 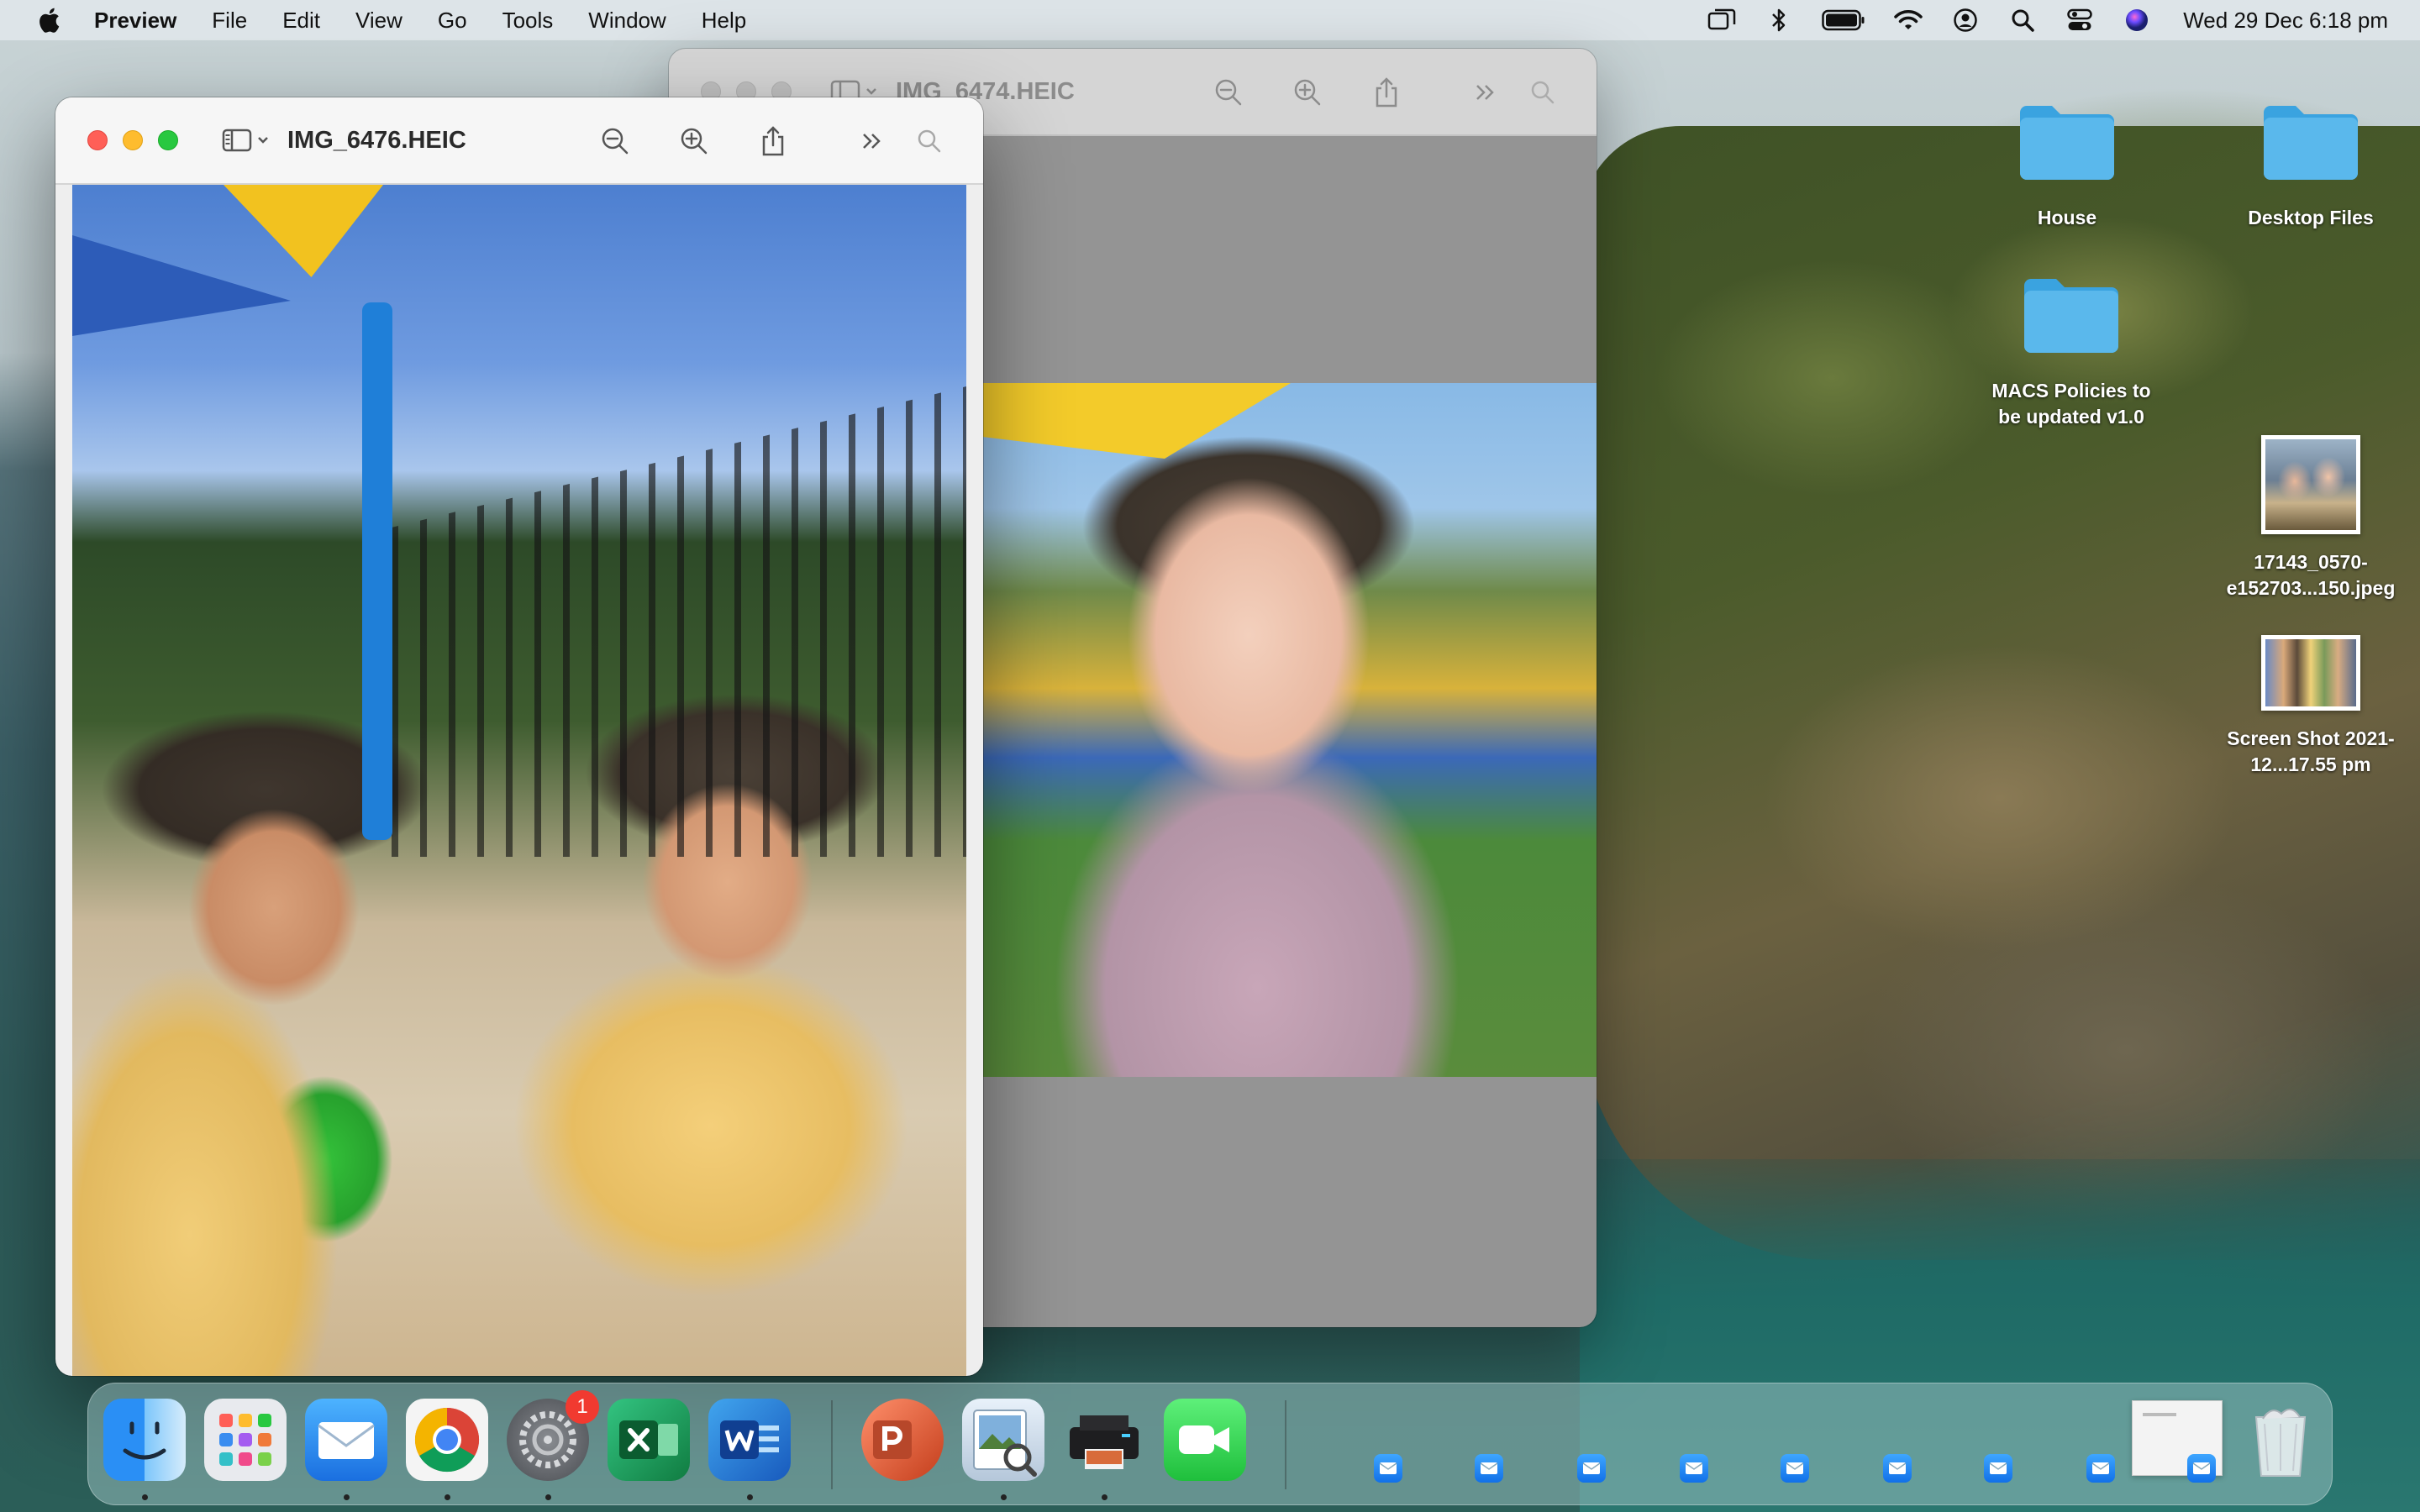 I want to click on dock-launchpad, so click(x=246, y=1440).